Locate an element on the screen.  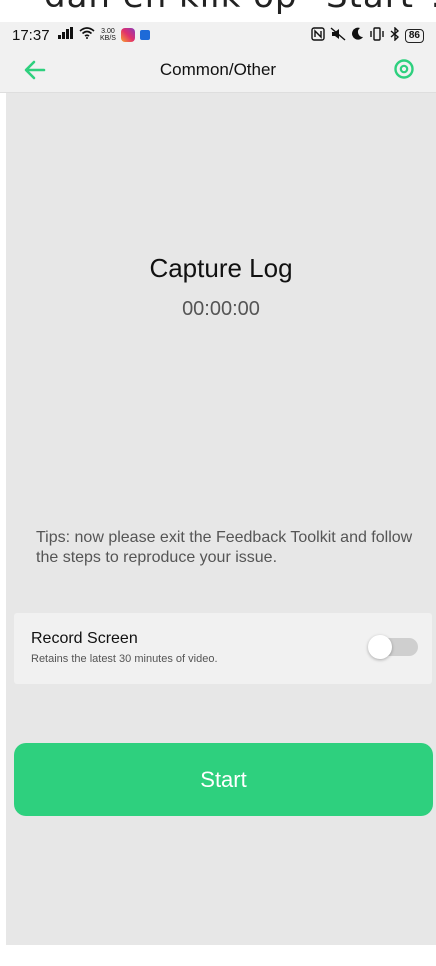
toggle-knob is located at coordinates (380, 647).